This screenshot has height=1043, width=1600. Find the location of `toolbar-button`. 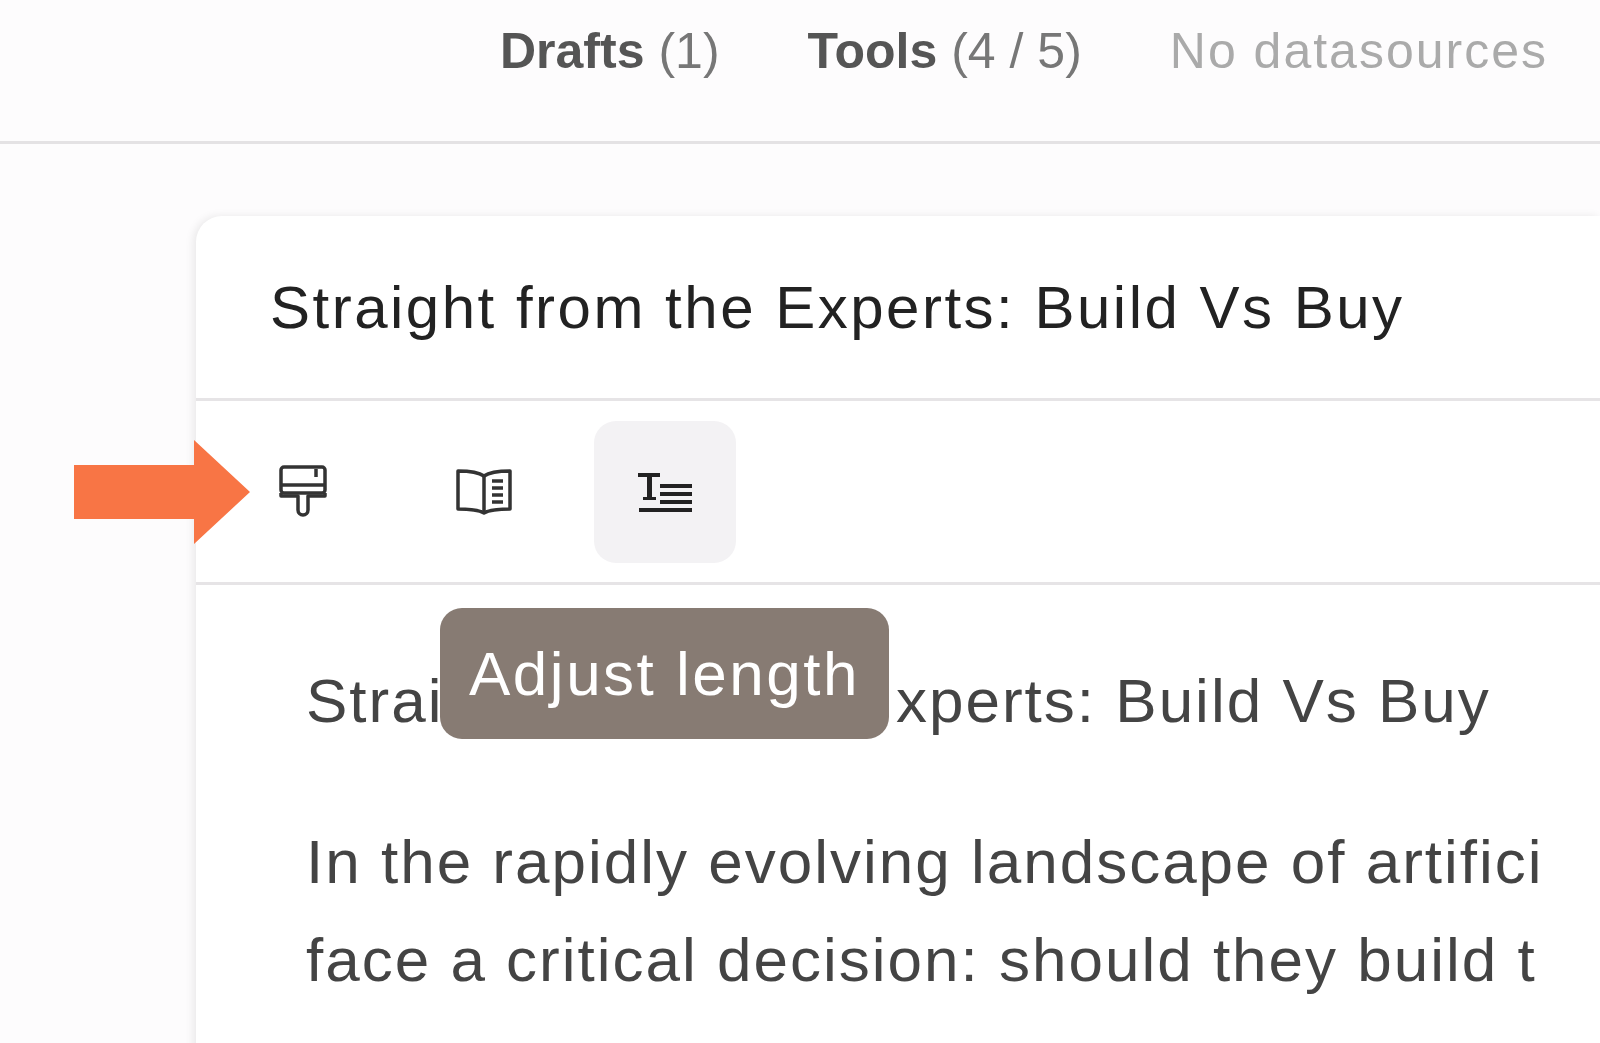

toolbar-button is located at coordinates (665, 491).